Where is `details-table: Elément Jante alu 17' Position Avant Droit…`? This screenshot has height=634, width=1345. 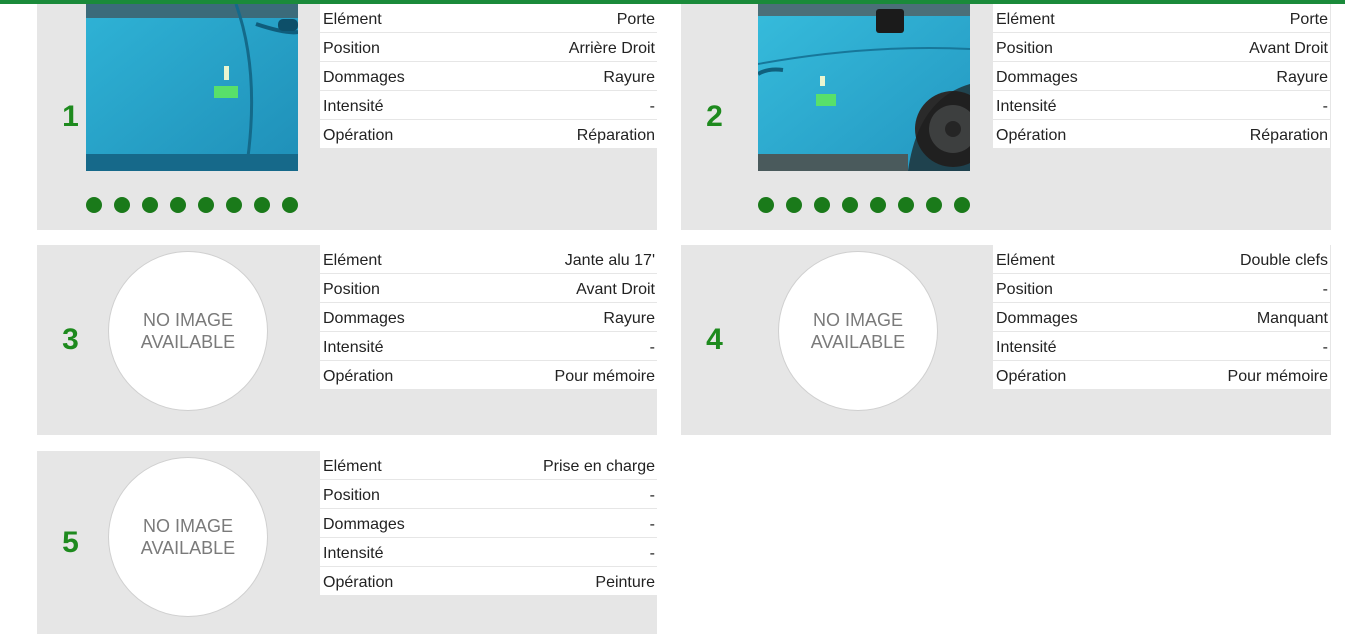 details-table: Elément Jante alu 17' Position Avant Droit… is located at coordinates (488, 317).